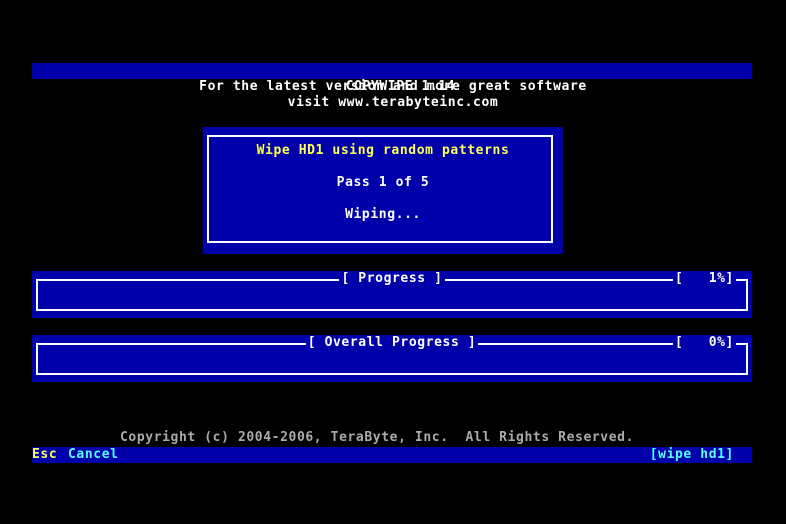 The width and height of the screenshot is (786, 524). Describe the element at coordinates (392, 455) in the screenshot. I see `status-bar: Esc Cancel [wipe hd1]` at that location.